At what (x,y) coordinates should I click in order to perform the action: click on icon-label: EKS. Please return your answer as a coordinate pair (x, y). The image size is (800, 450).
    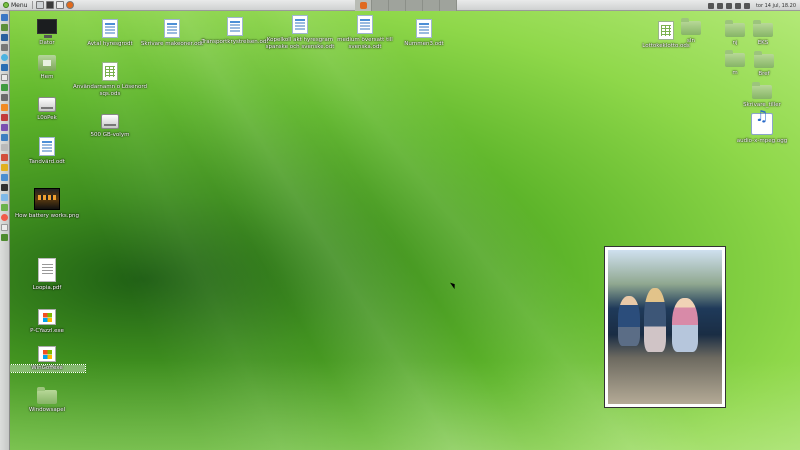
    Looking at the image, I should click on (763, 43).